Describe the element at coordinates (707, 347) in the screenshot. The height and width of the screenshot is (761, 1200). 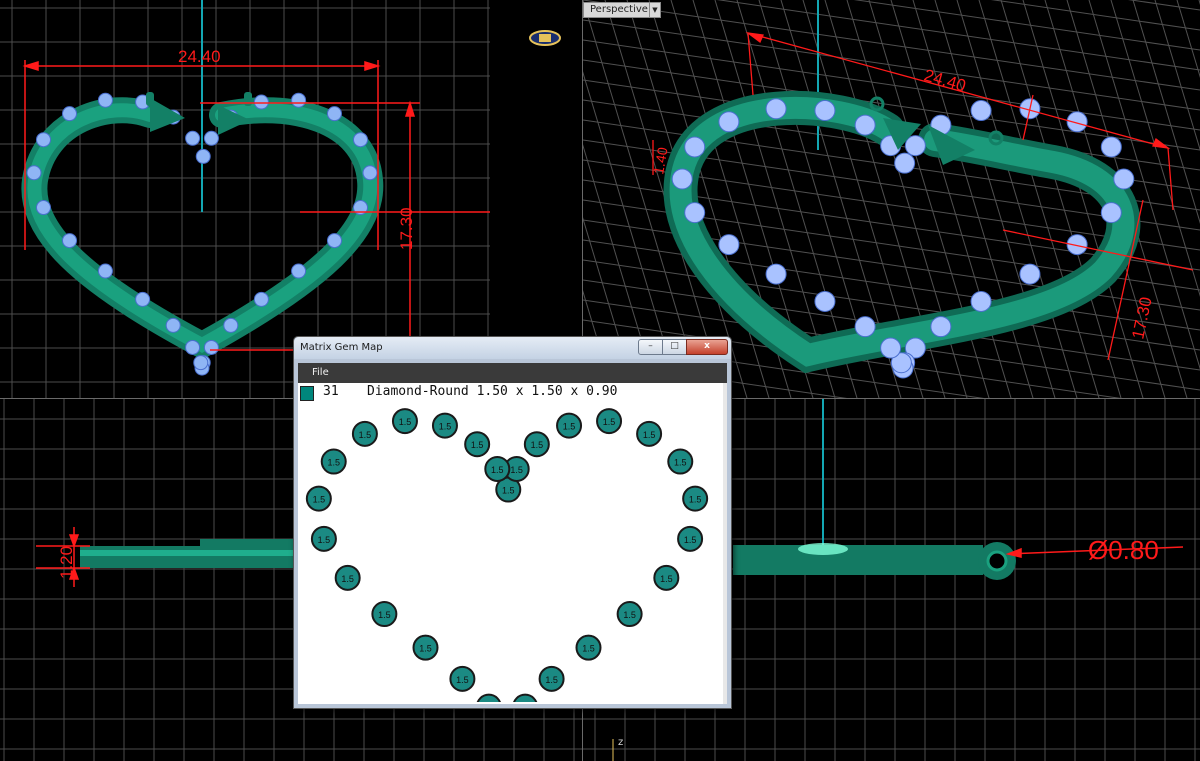
I see `close-button: x` at that location.